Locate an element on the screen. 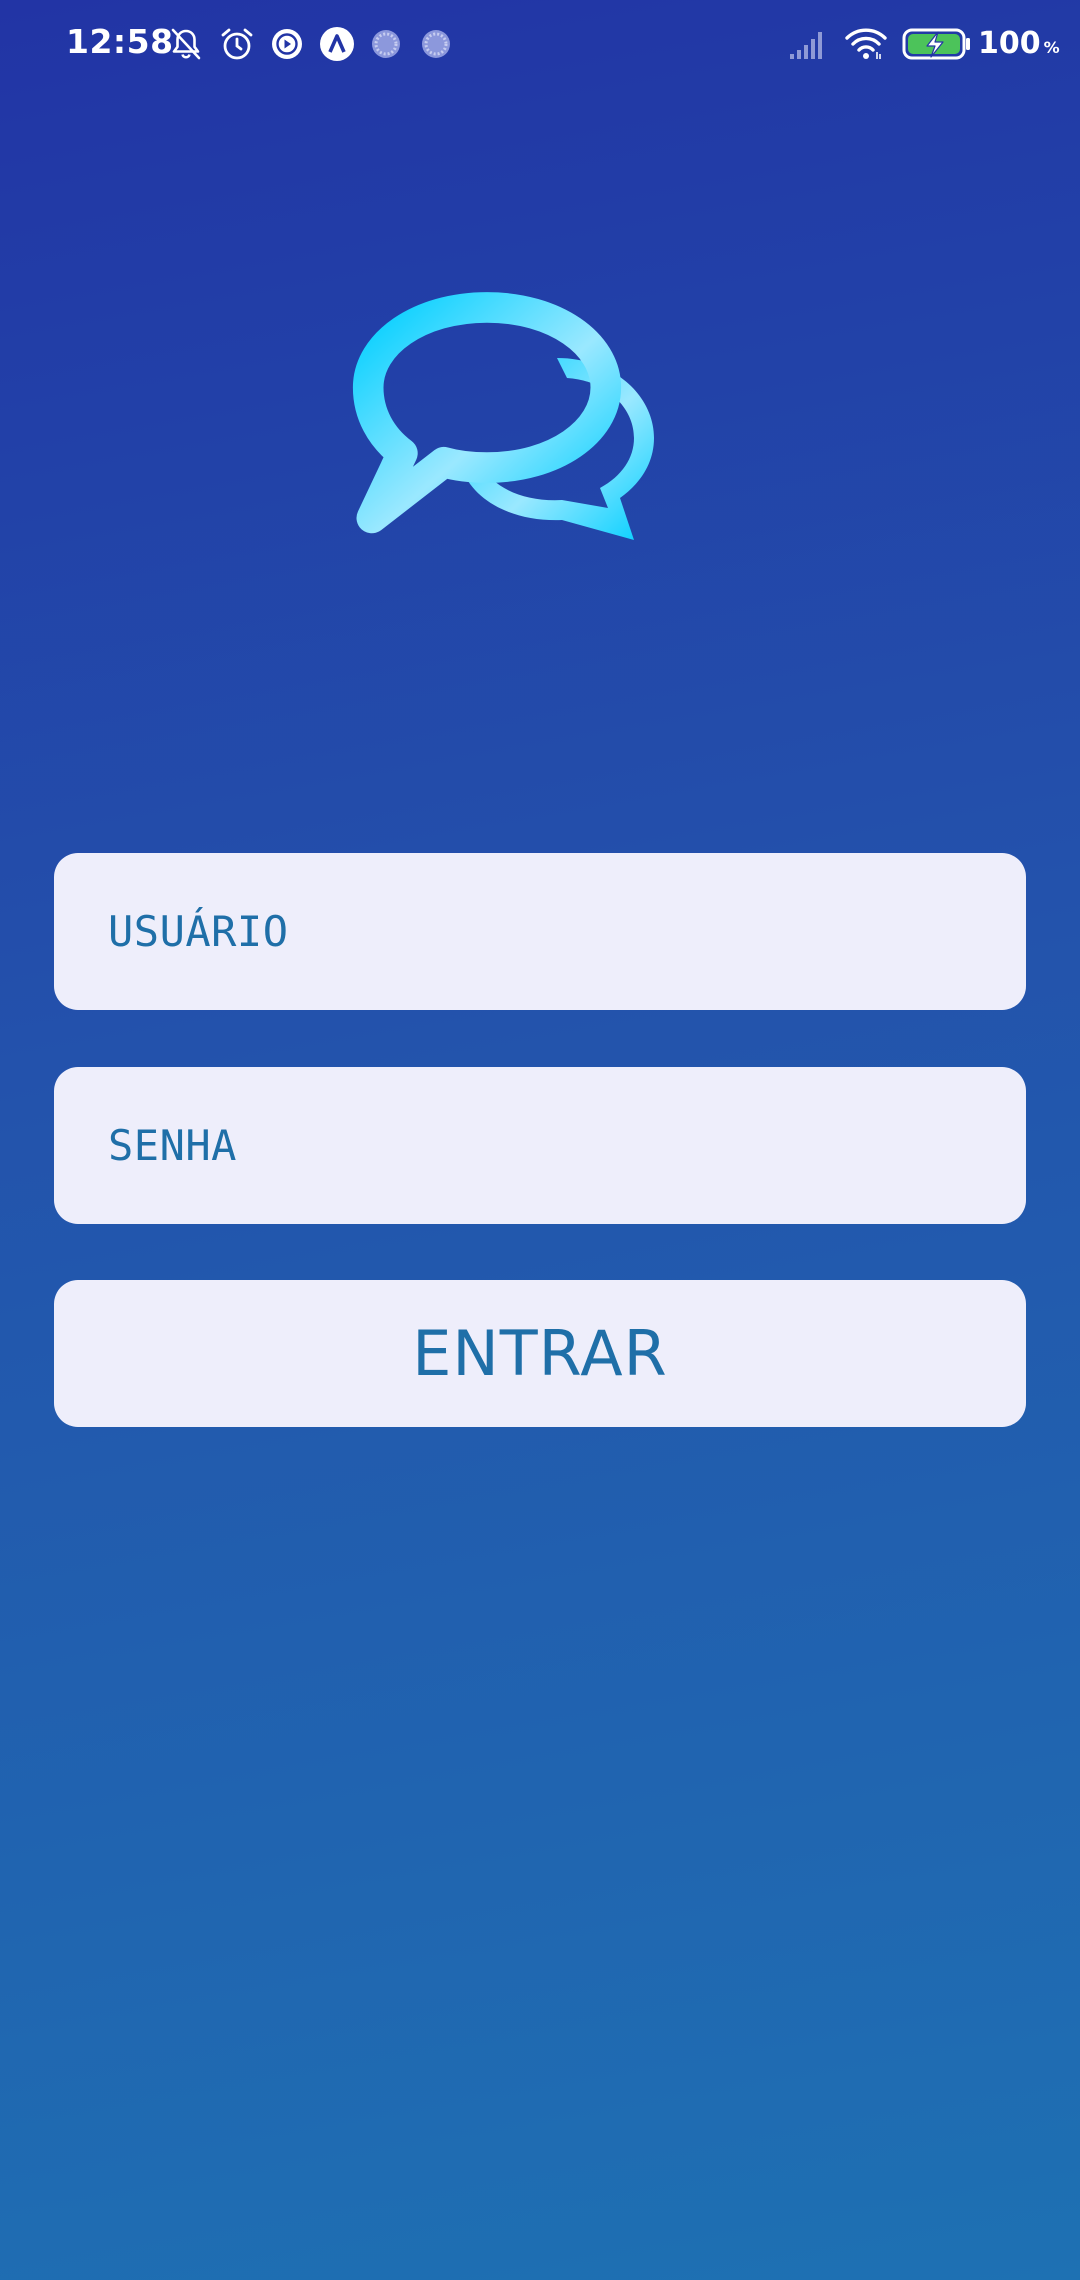 This screenshot has height=2280, width=1080. password-field-container is located at coordinates (540, 1145).